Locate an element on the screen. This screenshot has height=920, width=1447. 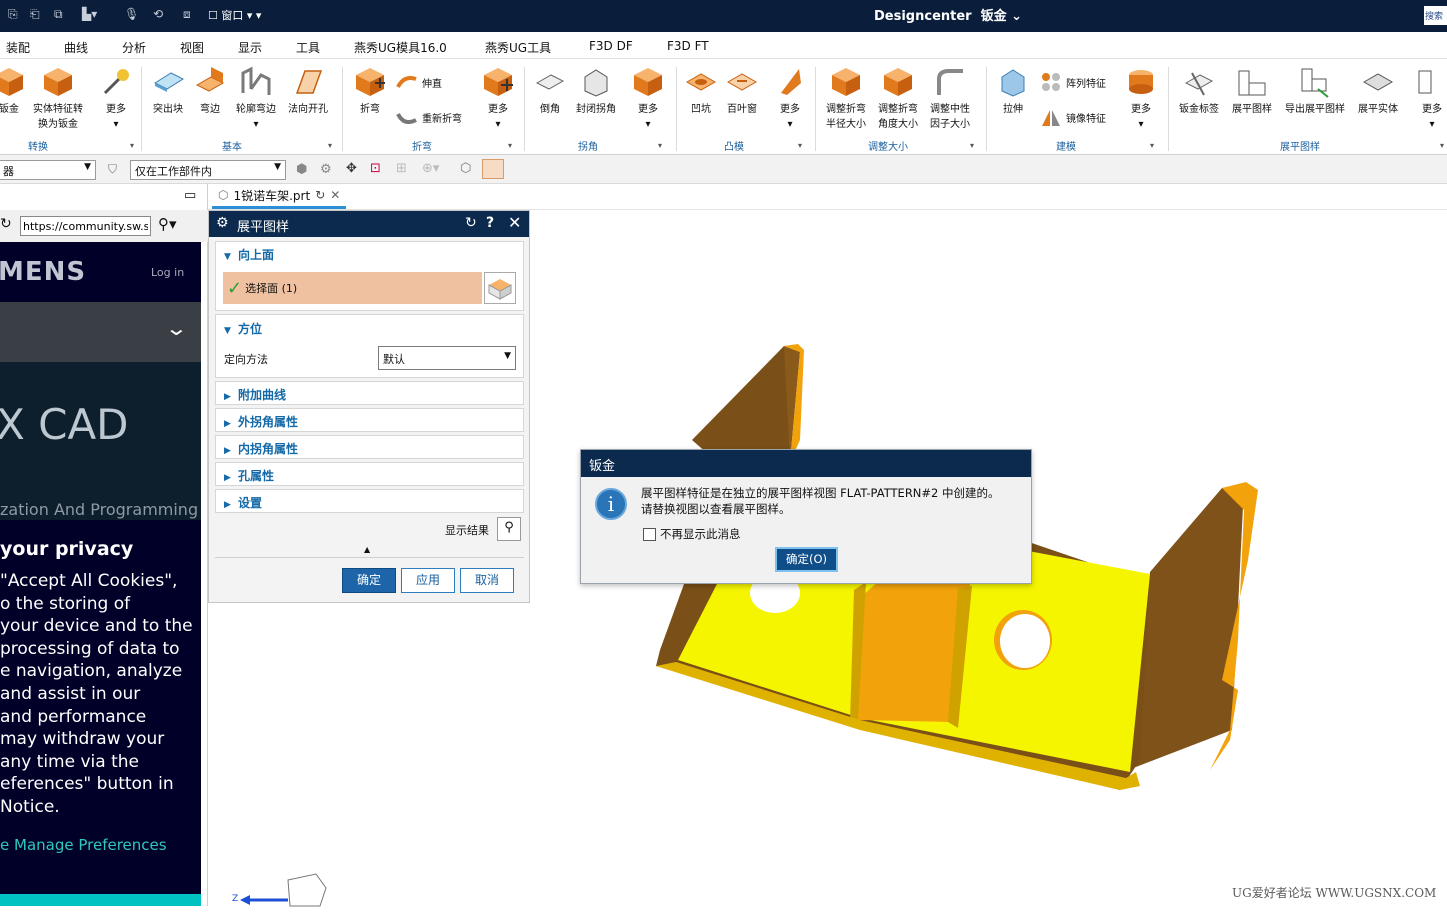
layout-icon: ▙▾ is located at coordinates (89, 14).